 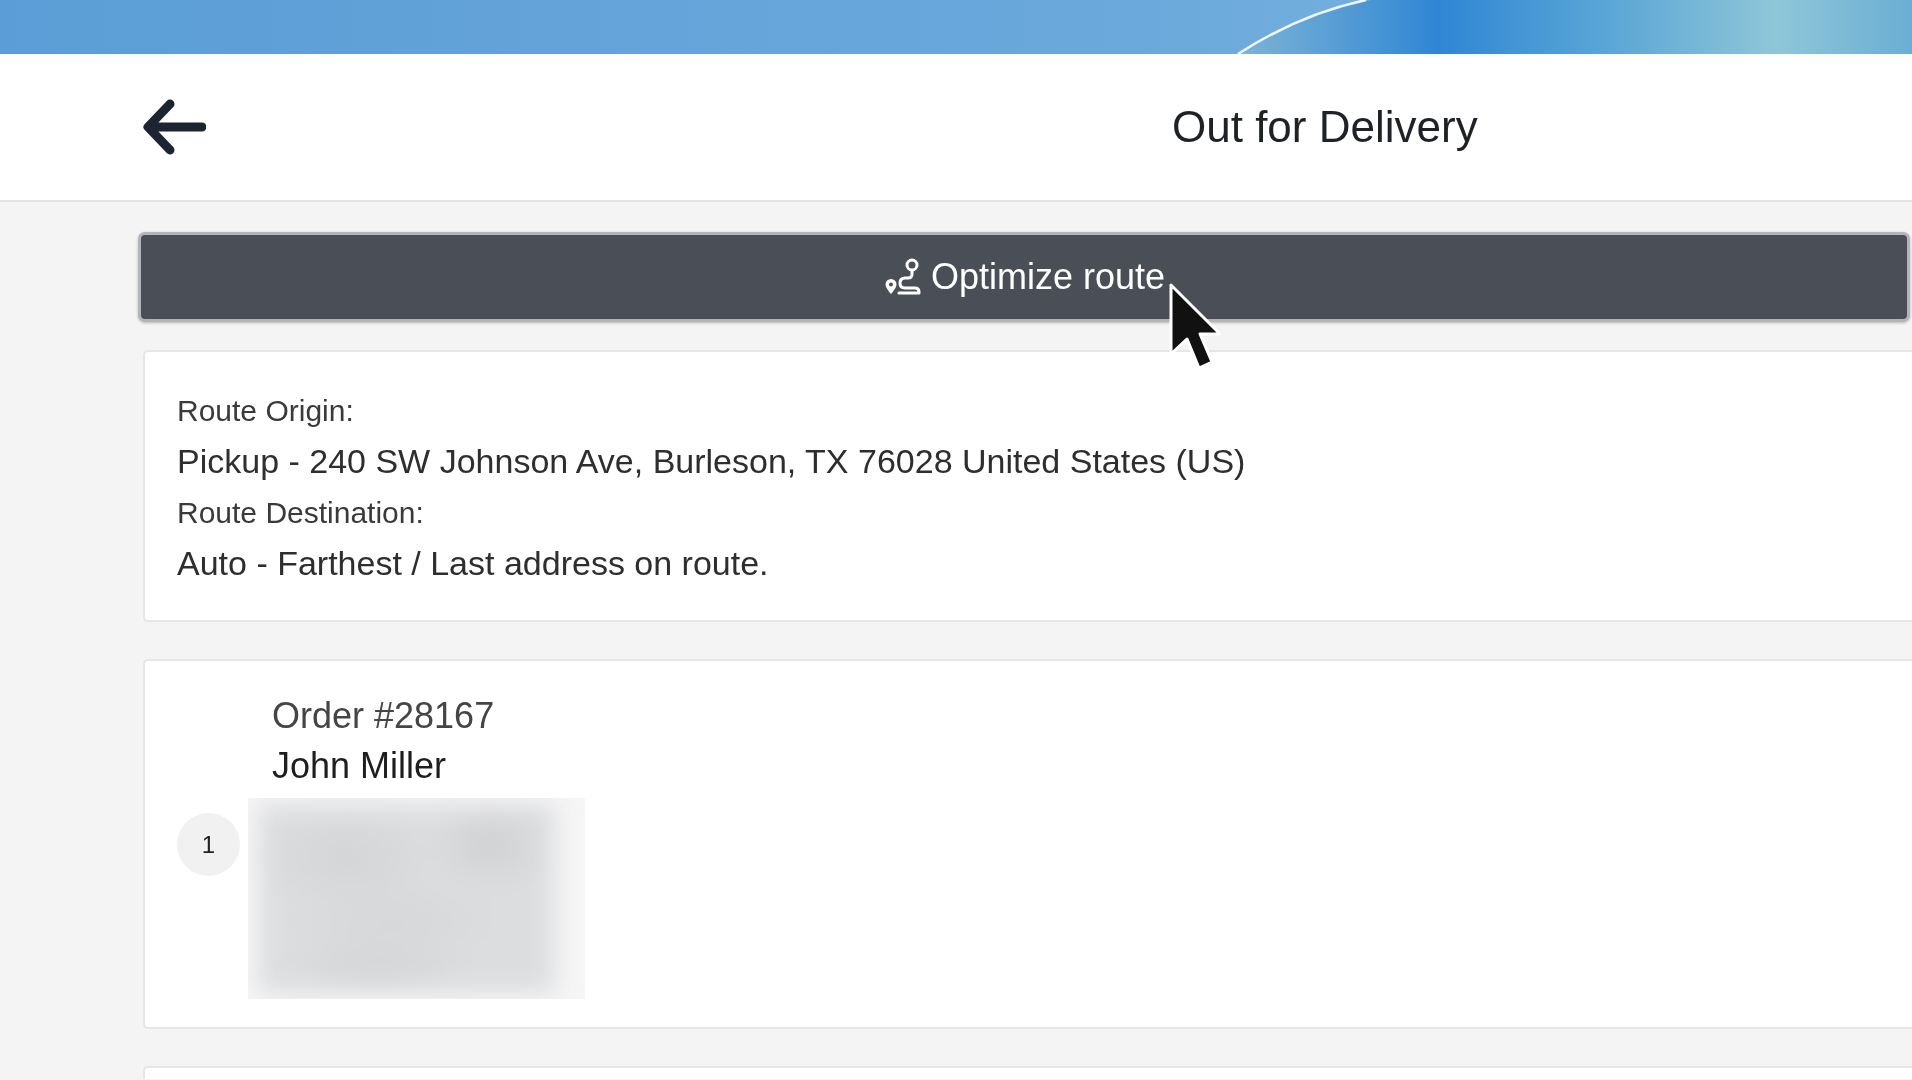 What do you see at coordinates (208, 844) in the screenshot?
I see `stop-number: 1` at bounding box center [208, 844].